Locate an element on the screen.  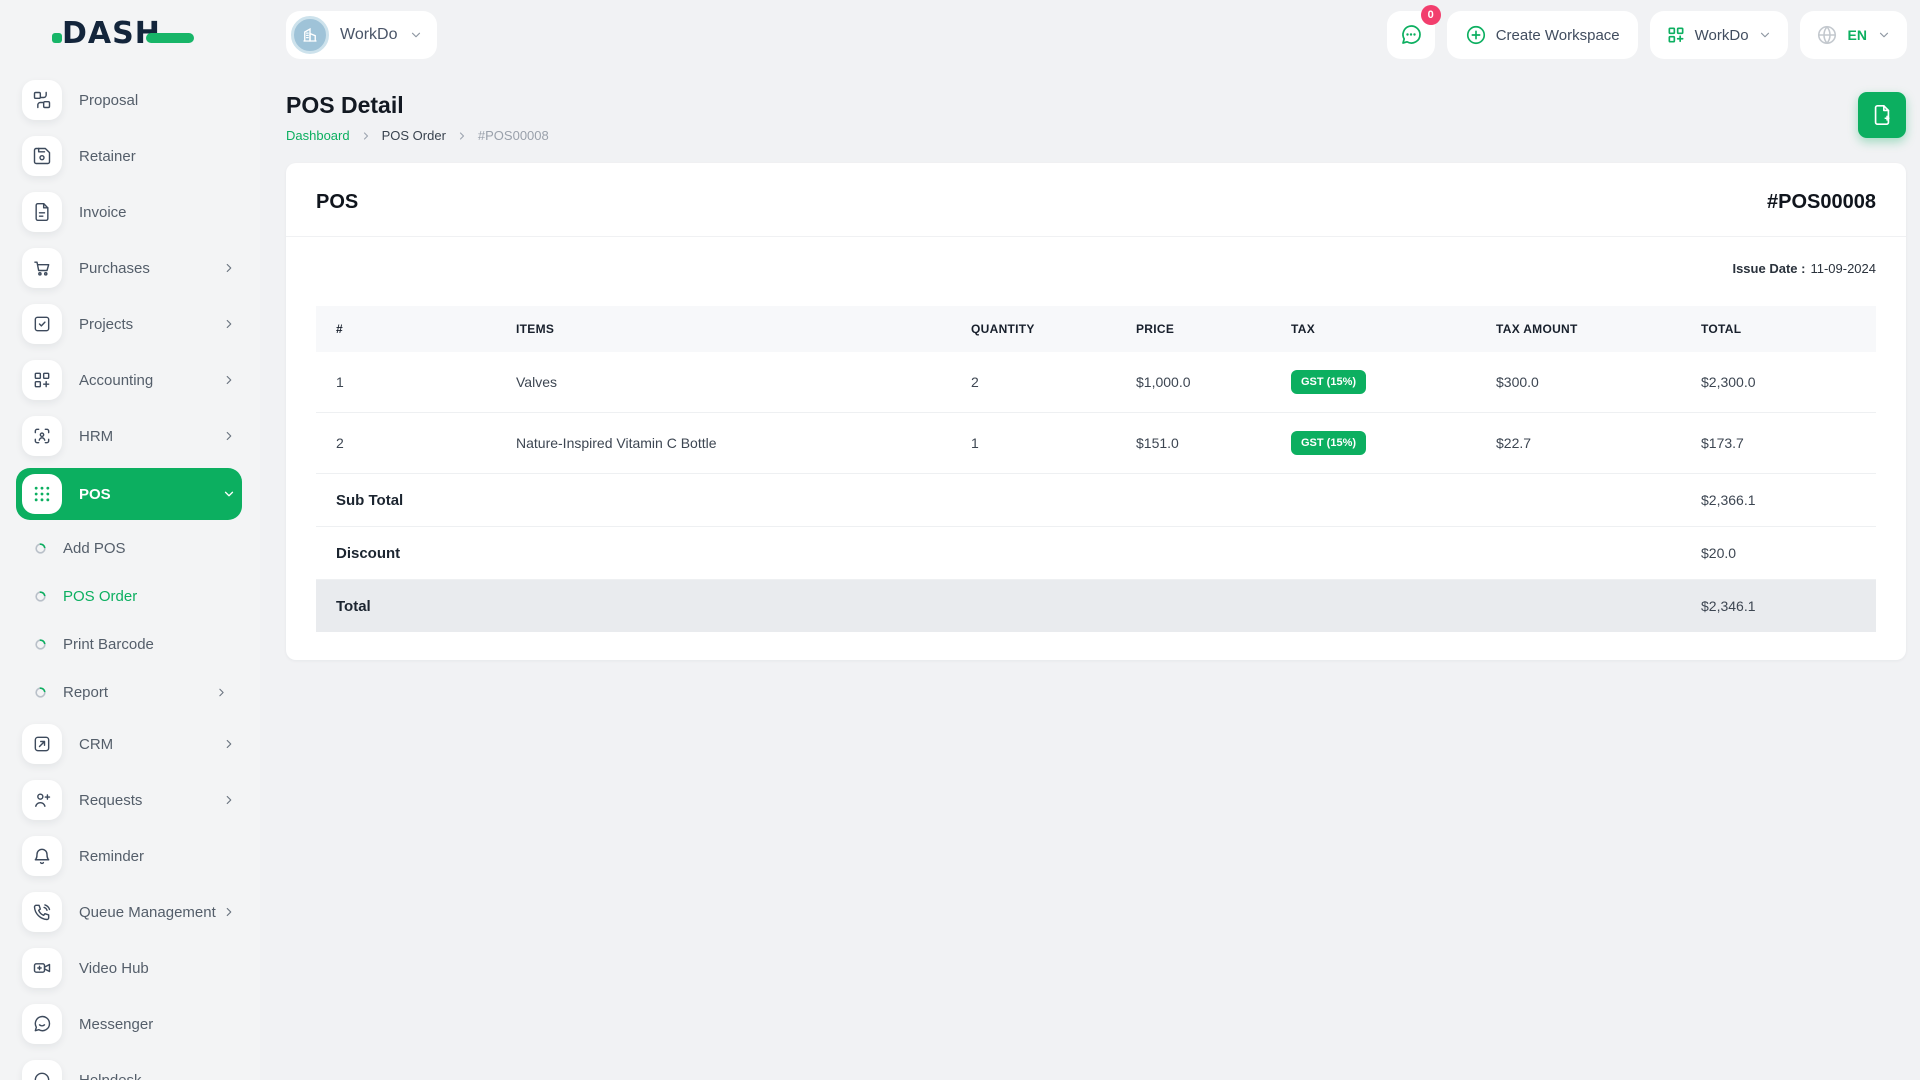
workdo-menu-label: WorkDo is located at coordinates (1721, 35).